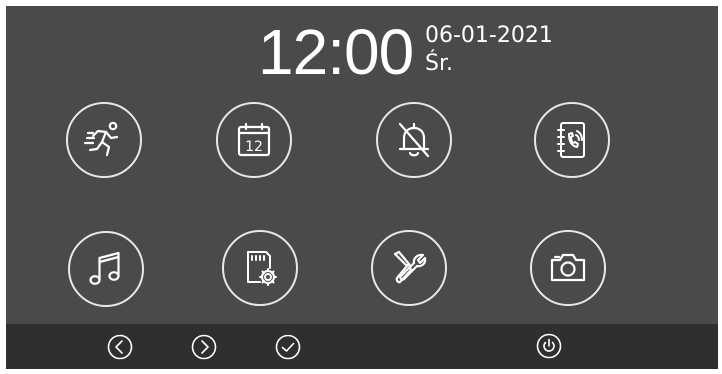 The width and height of the screenshot is (722, 374). Describe the element at coordinates (362, 346) in the screenshot. I see `bottom-navigation-bar` at that location.